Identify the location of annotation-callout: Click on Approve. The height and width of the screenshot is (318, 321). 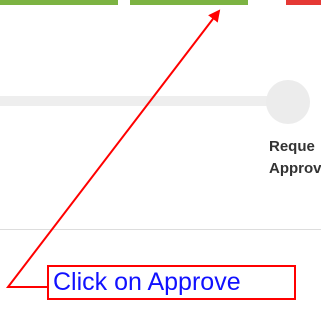
(171, 282).